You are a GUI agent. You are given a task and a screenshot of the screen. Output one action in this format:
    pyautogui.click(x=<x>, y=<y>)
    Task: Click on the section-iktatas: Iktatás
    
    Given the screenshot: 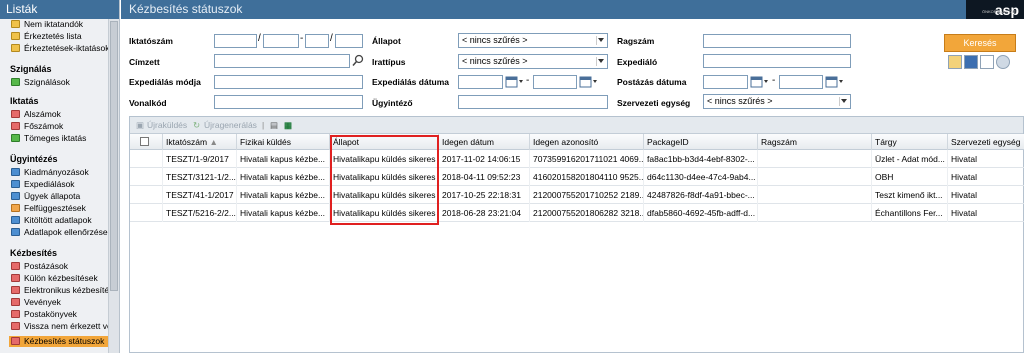 What is the action you would take?
    pyautogui.click(x=24, y=101)
    